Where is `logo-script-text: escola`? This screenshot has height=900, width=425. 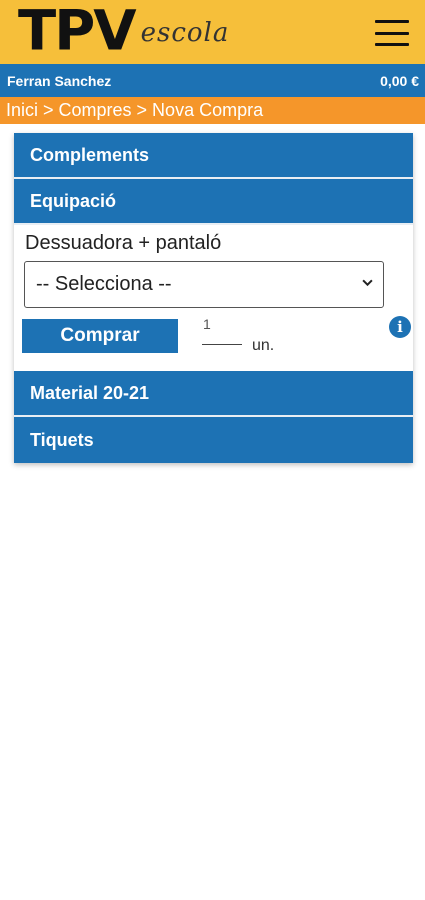
logo-script-text: escola is located at coordinates (185, 33).